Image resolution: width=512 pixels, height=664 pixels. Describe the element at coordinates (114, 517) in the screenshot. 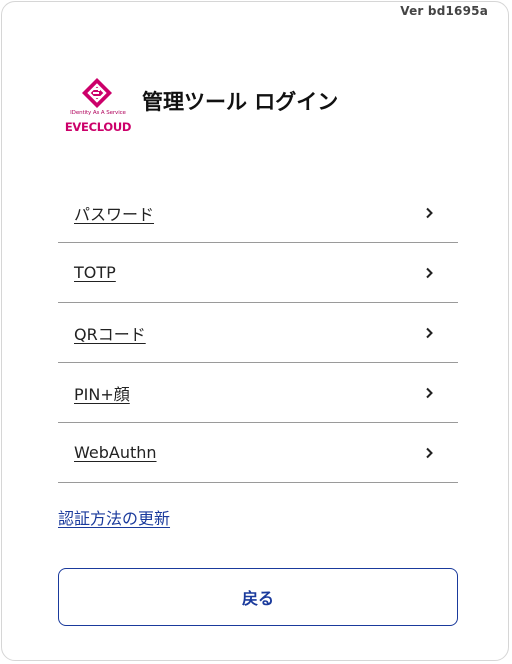

I see `update-auth-method-link: 認証方法の更新` at that location.